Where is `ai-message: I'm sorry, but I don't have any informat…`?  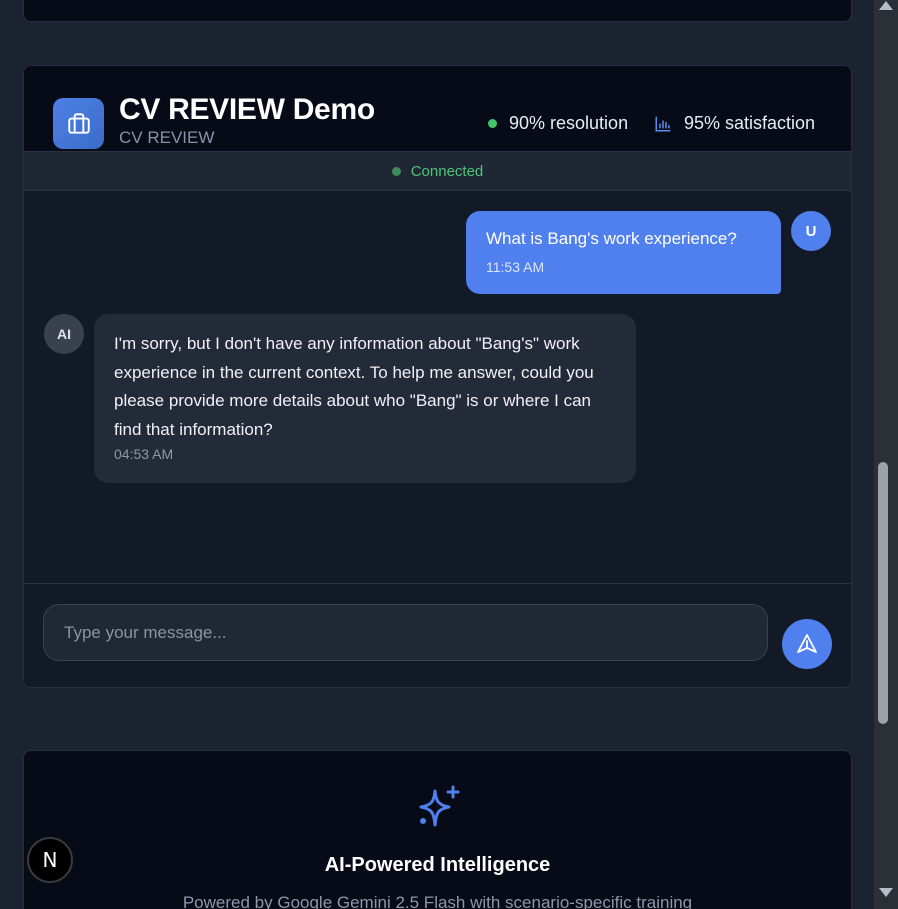
ai-message: I'm sorry, but I don't have any informat… is located at coordinates (365, 398).